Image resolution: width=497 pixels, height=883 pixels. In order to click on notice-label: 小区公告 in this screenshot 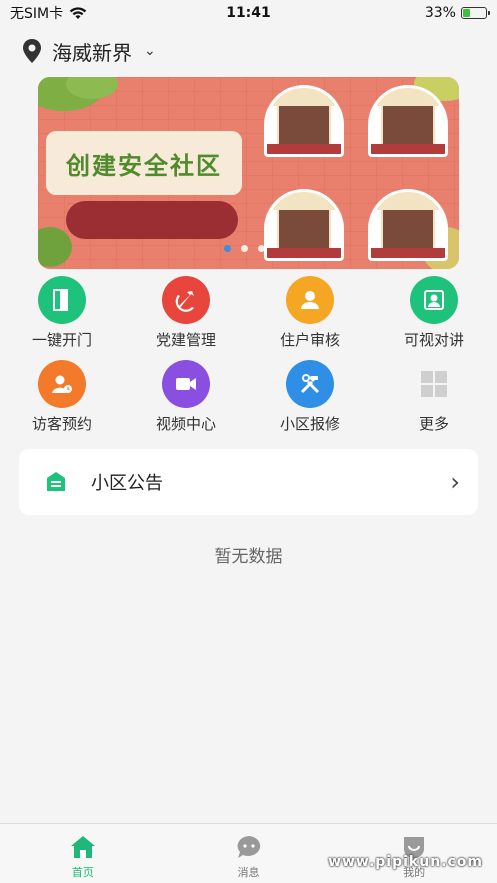, I will do `click(127, 483)`.